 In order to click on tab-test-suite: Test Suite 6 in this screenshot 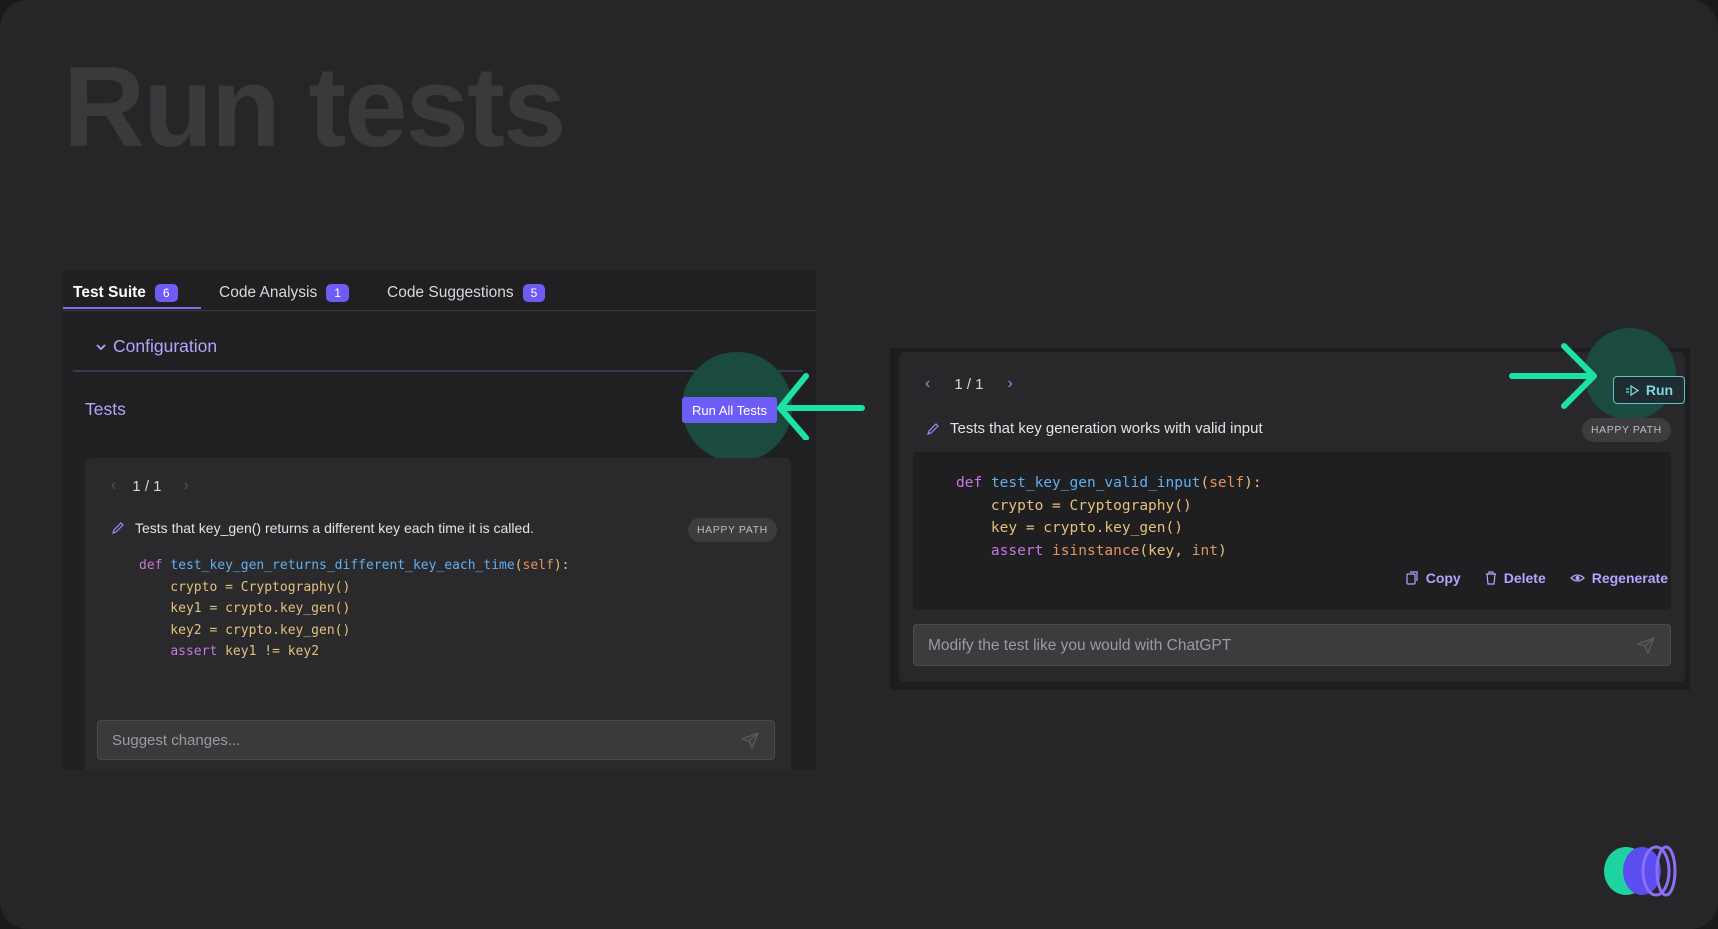, I will do `click(125, 293)`.